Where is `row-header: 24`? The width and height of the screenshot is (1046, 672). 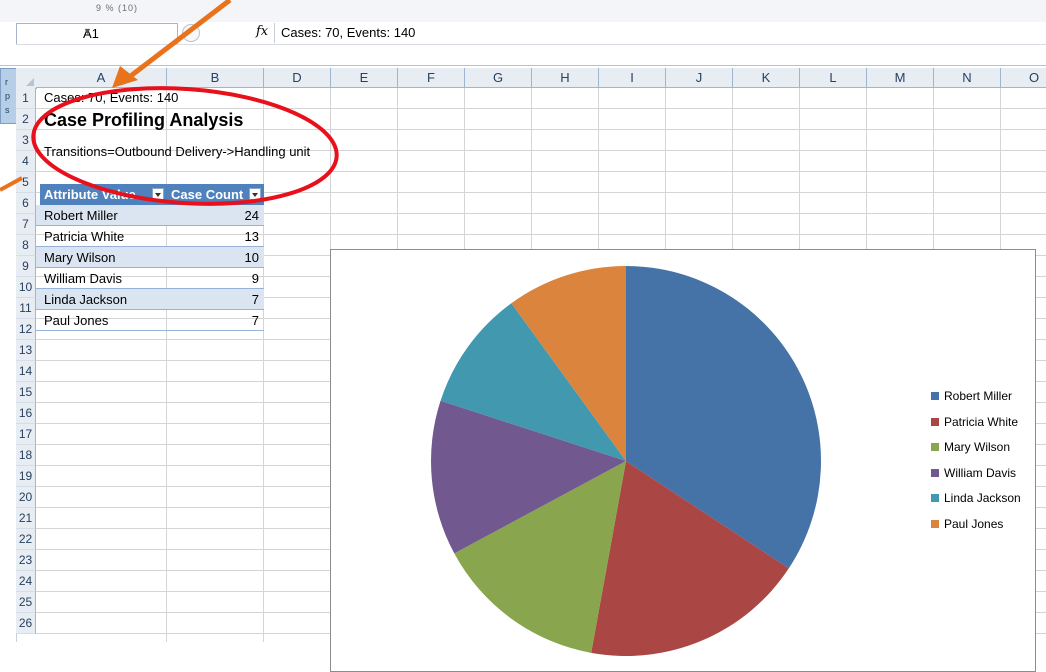
row-header: 24 is located at coordinates (26, 581).